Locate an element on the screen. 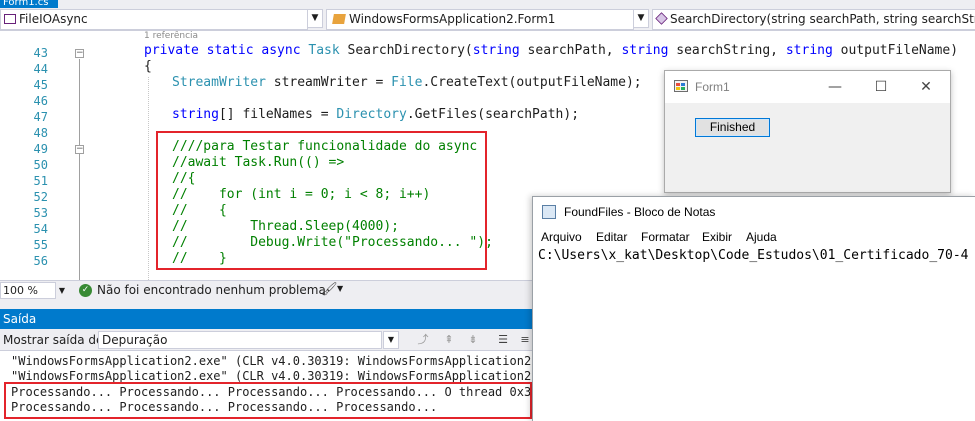  code-token: StreamWriter is located at coordinates (219, 82).